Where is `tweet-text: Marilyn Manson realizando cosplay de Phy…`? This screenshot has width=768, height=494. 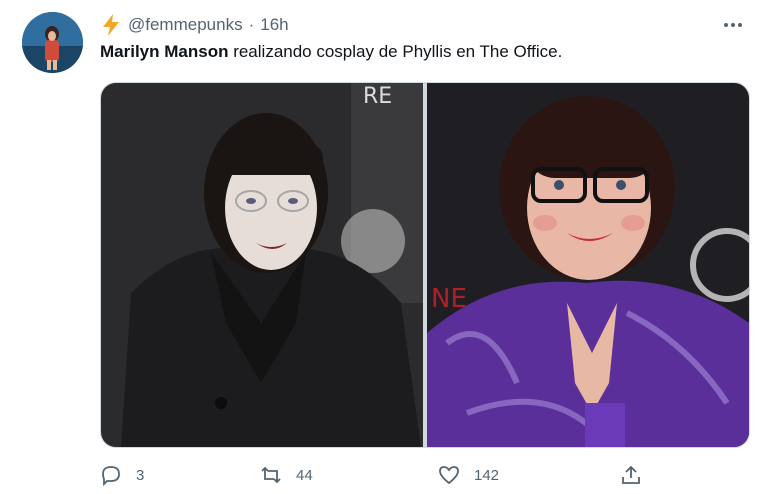 tweet-text: Marilyn Manson realizando cosplay de Phy… is located at coordinates (331, 52).